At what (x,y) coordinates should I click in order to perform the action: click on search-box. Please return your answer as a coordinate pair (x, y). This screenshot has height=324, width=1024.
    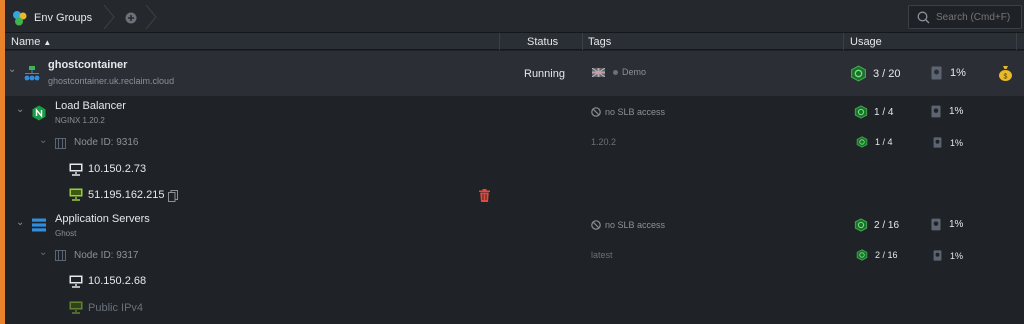
    Looking at the image, I should click on (965, 17).